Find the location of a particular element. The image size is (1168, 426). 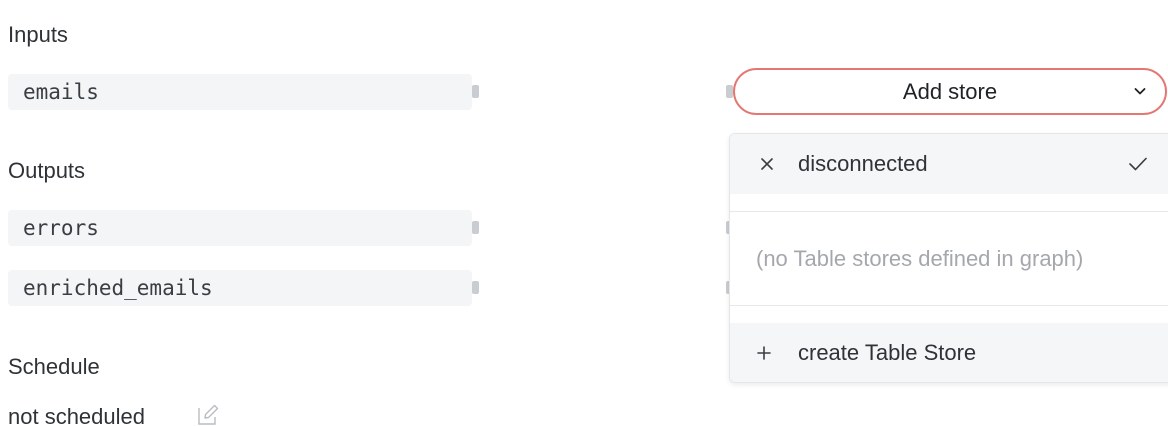

check-icon is located at coordinates (1138, 164).